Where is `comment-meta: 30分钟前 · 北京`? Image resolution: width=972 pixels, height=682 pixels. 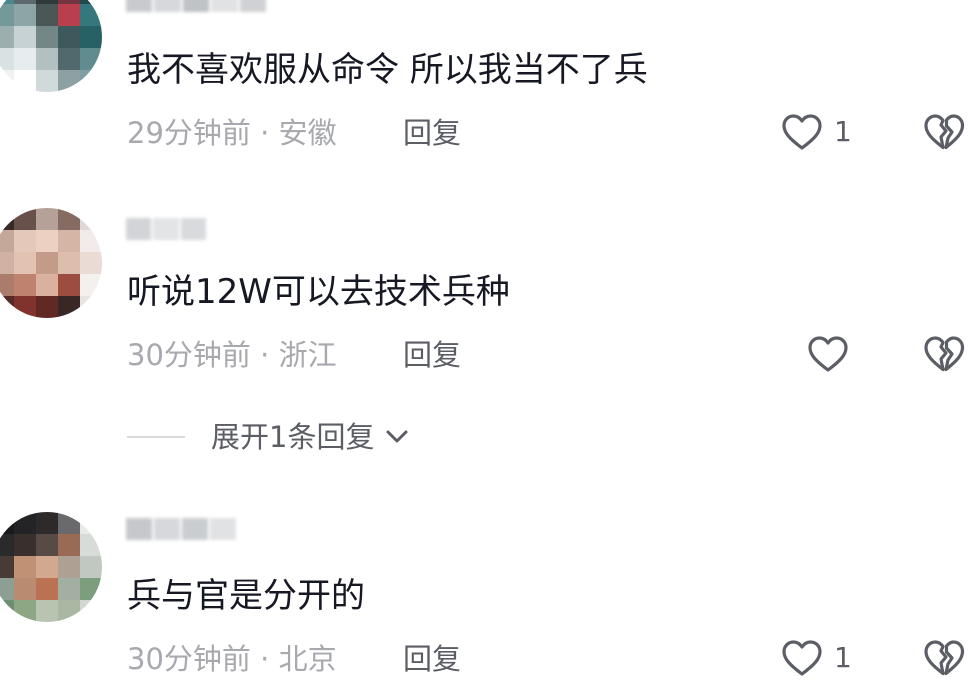
comment-meta: 30分钟前 · 北京 is located at coordinates (232, 659).